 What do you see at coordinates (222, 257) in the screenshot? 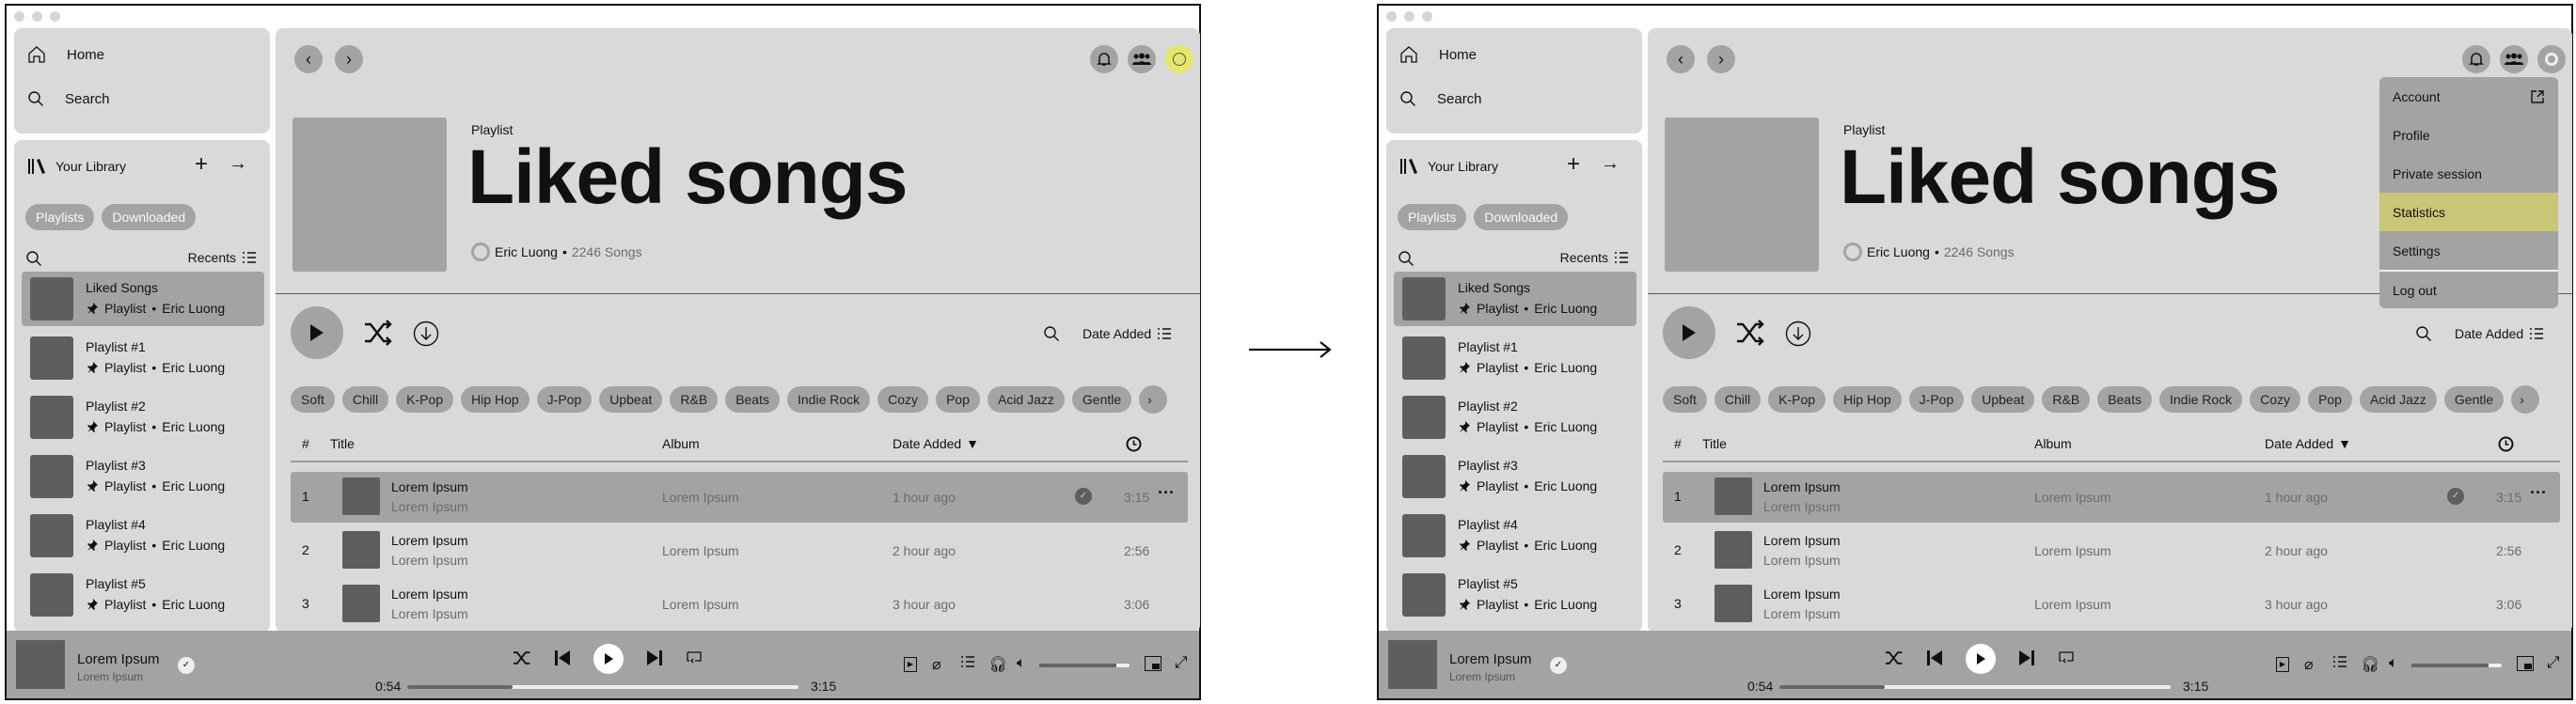
I see `sort-button: Recents` at bounding box center [222, 257].